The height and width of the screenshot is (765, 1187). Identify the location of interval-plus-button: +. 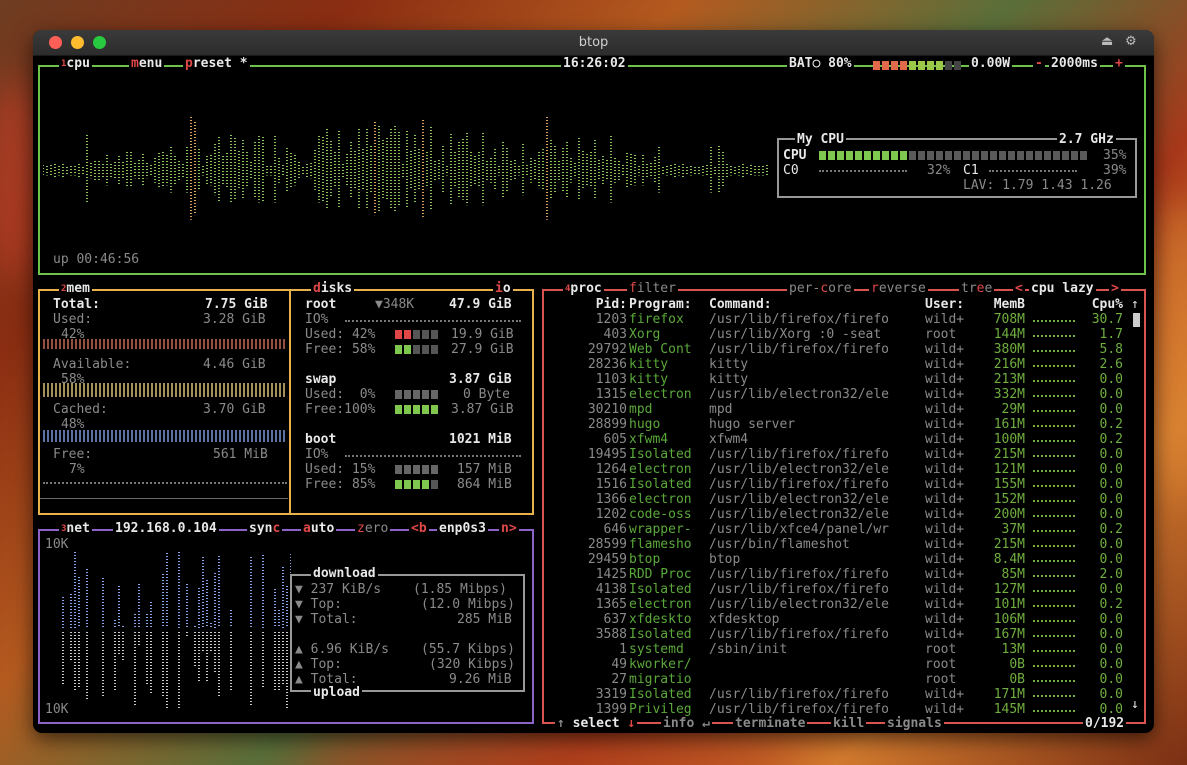
(1119, 64).